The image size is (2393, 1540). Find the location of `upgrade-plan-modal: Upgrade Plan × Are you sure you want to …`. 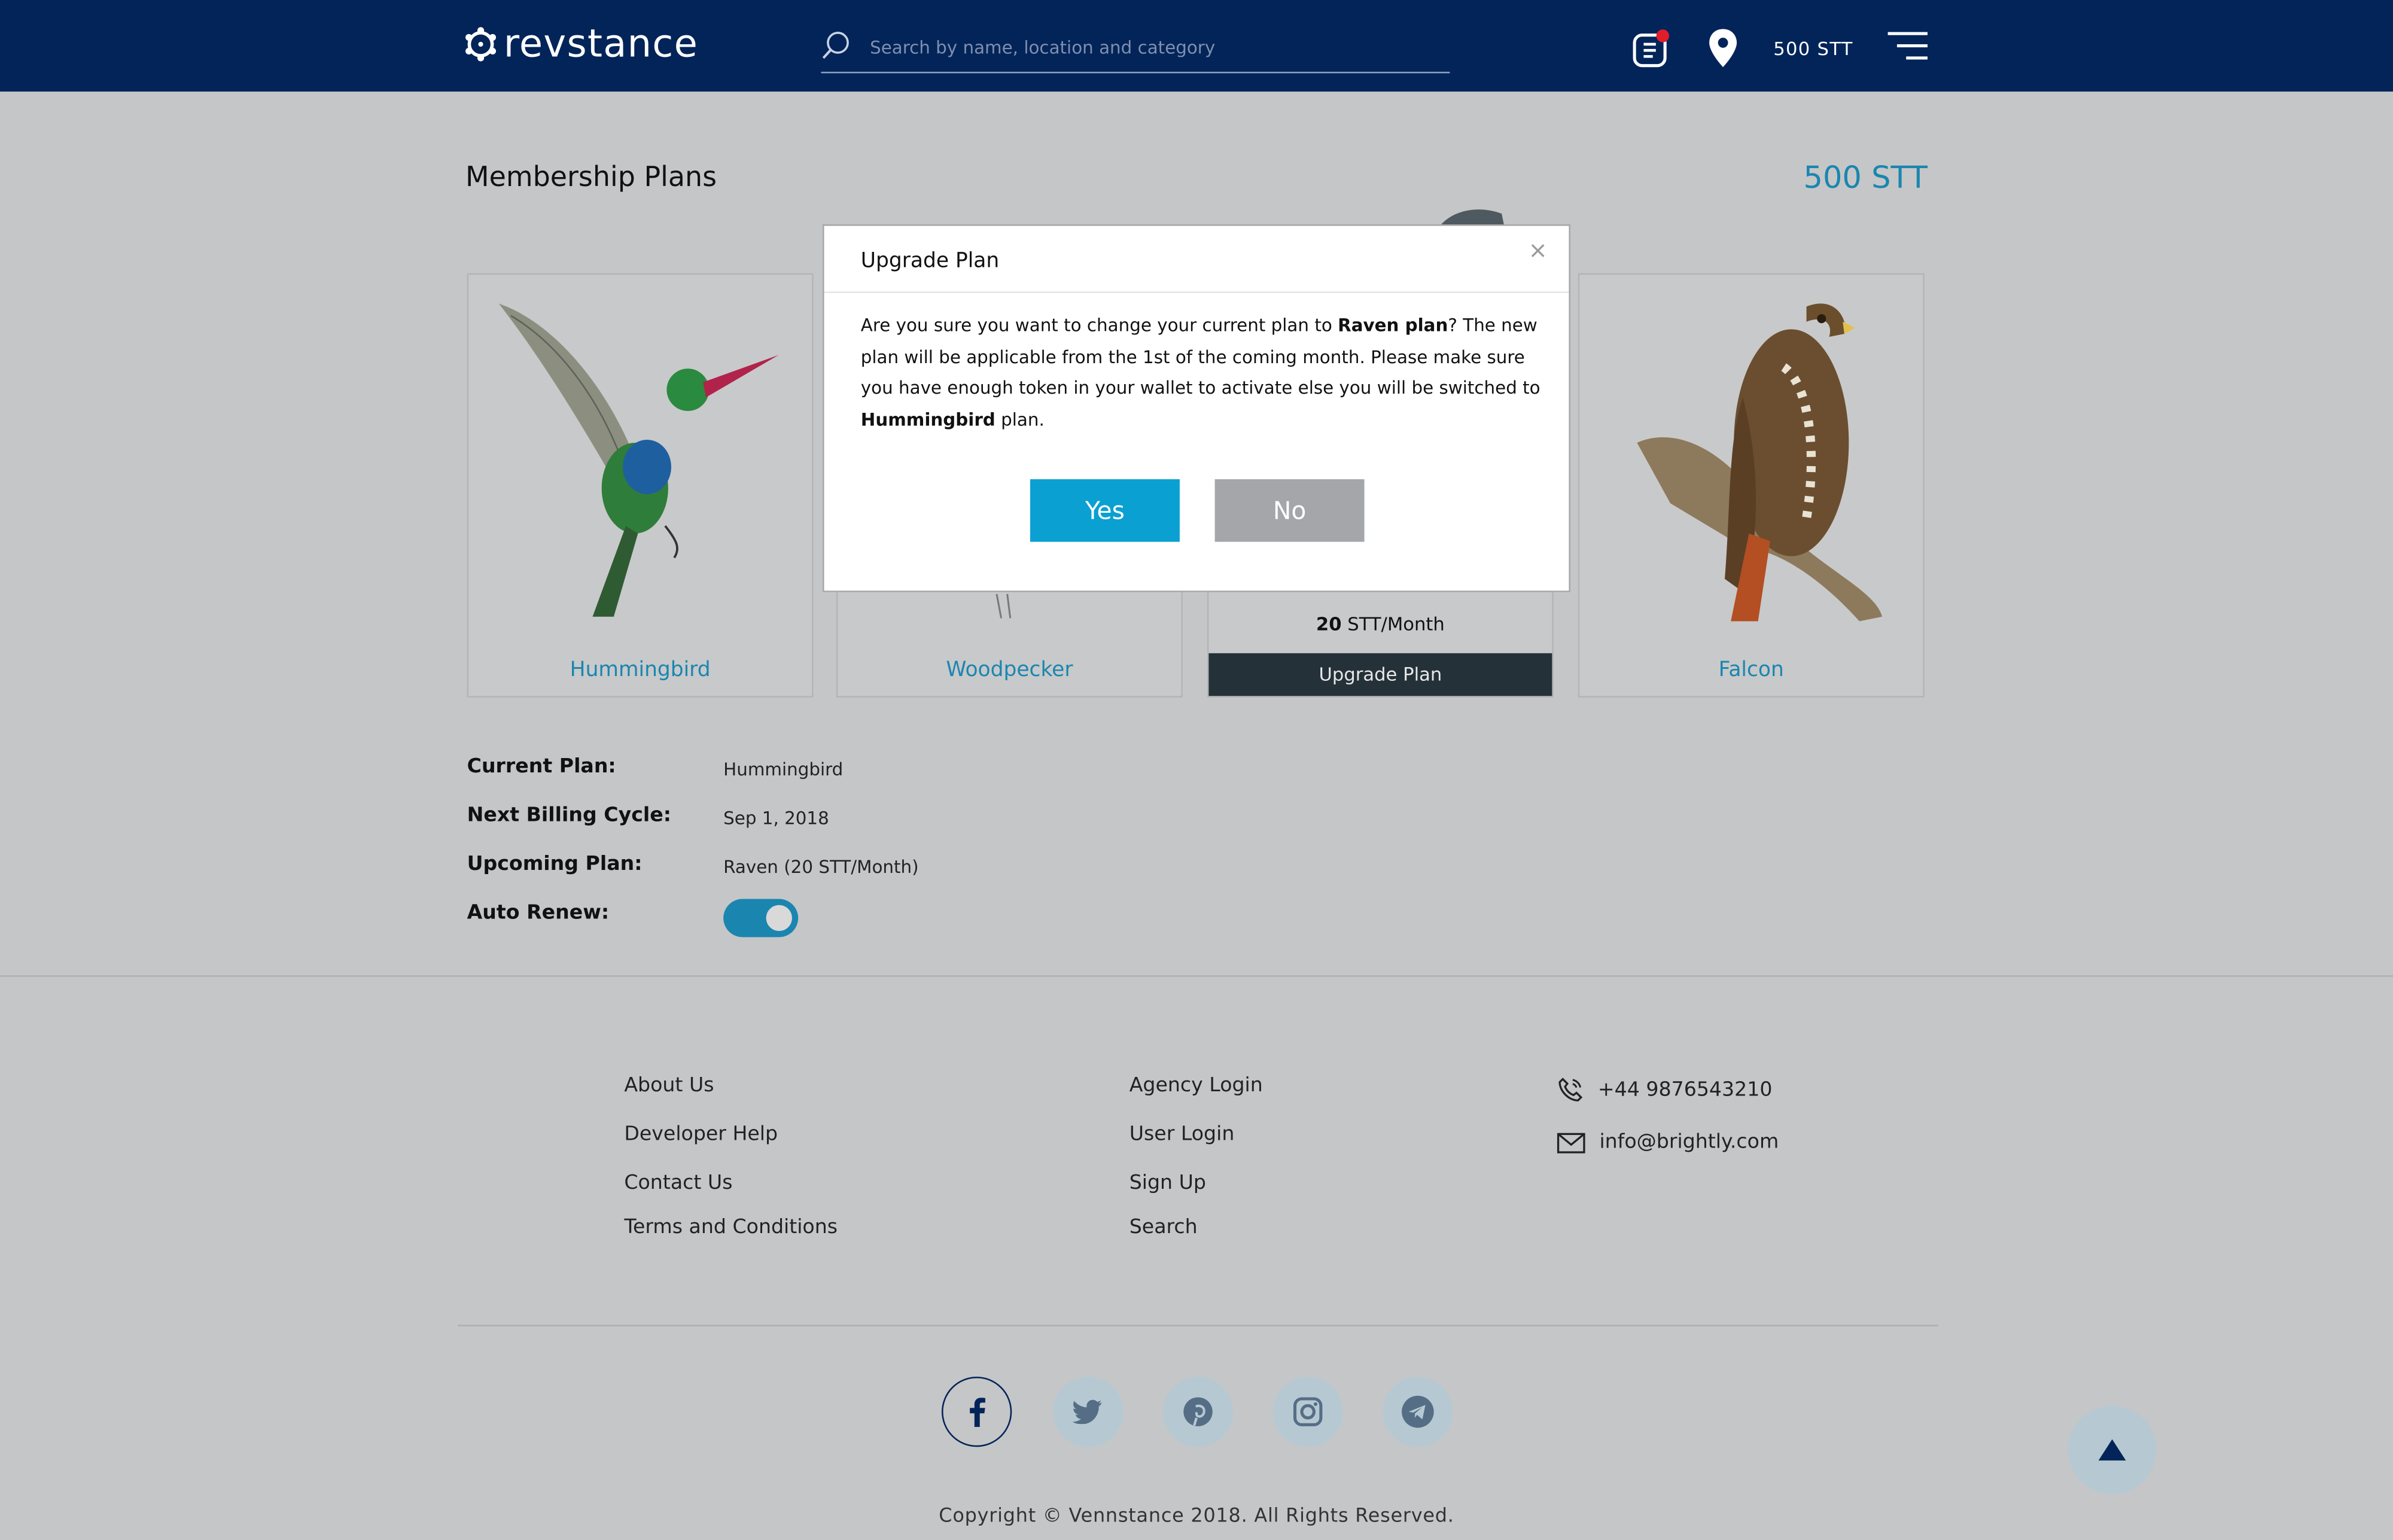

upgrade-plan-modal: Upgrade Plan × Are you sure you want to … is located at coordinates (1196, 408).